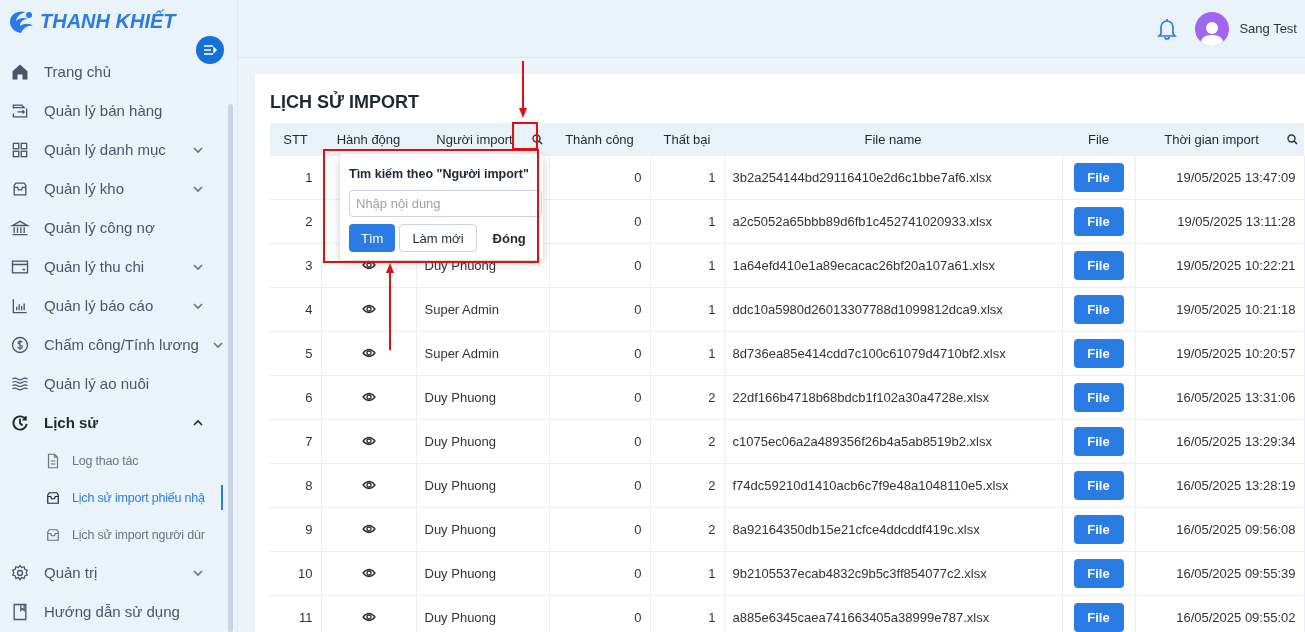 Image resolution: width=1305 pixels, height=632 pixels. Describe the element at coordinates (111, 460) in the screenshot. I see `sidebar-subitem: Log thao tác` at that location.